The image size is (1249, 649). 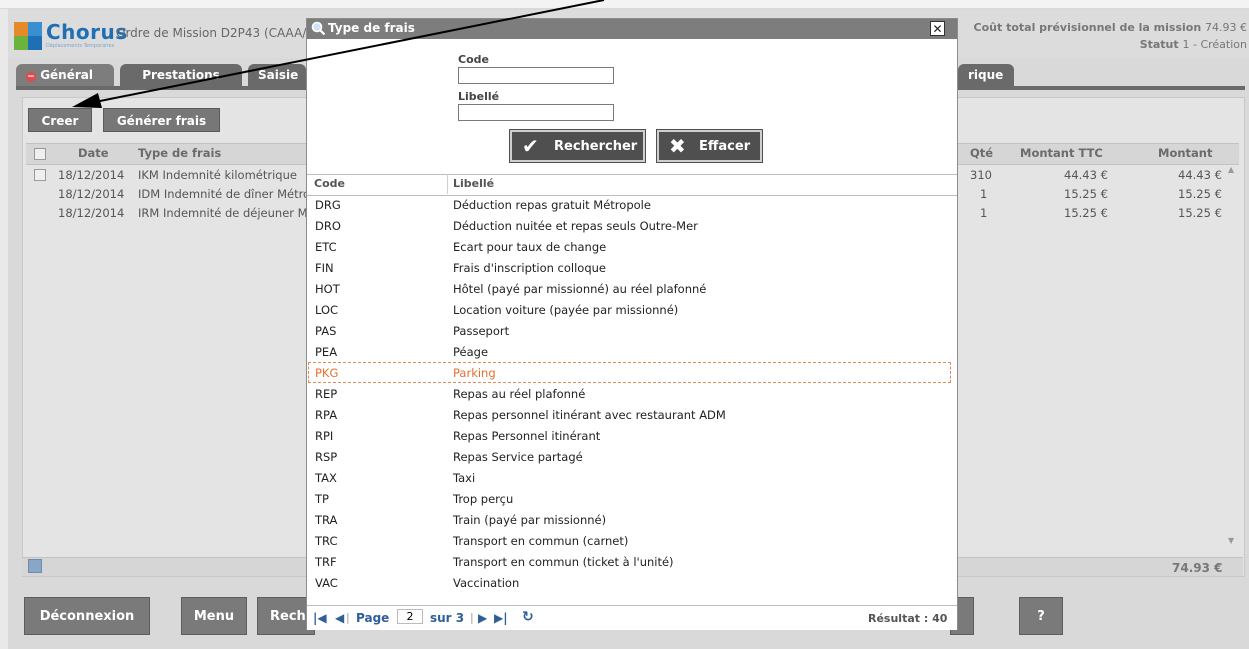 I want to click on libelle-input, so click(x=536, y=112).